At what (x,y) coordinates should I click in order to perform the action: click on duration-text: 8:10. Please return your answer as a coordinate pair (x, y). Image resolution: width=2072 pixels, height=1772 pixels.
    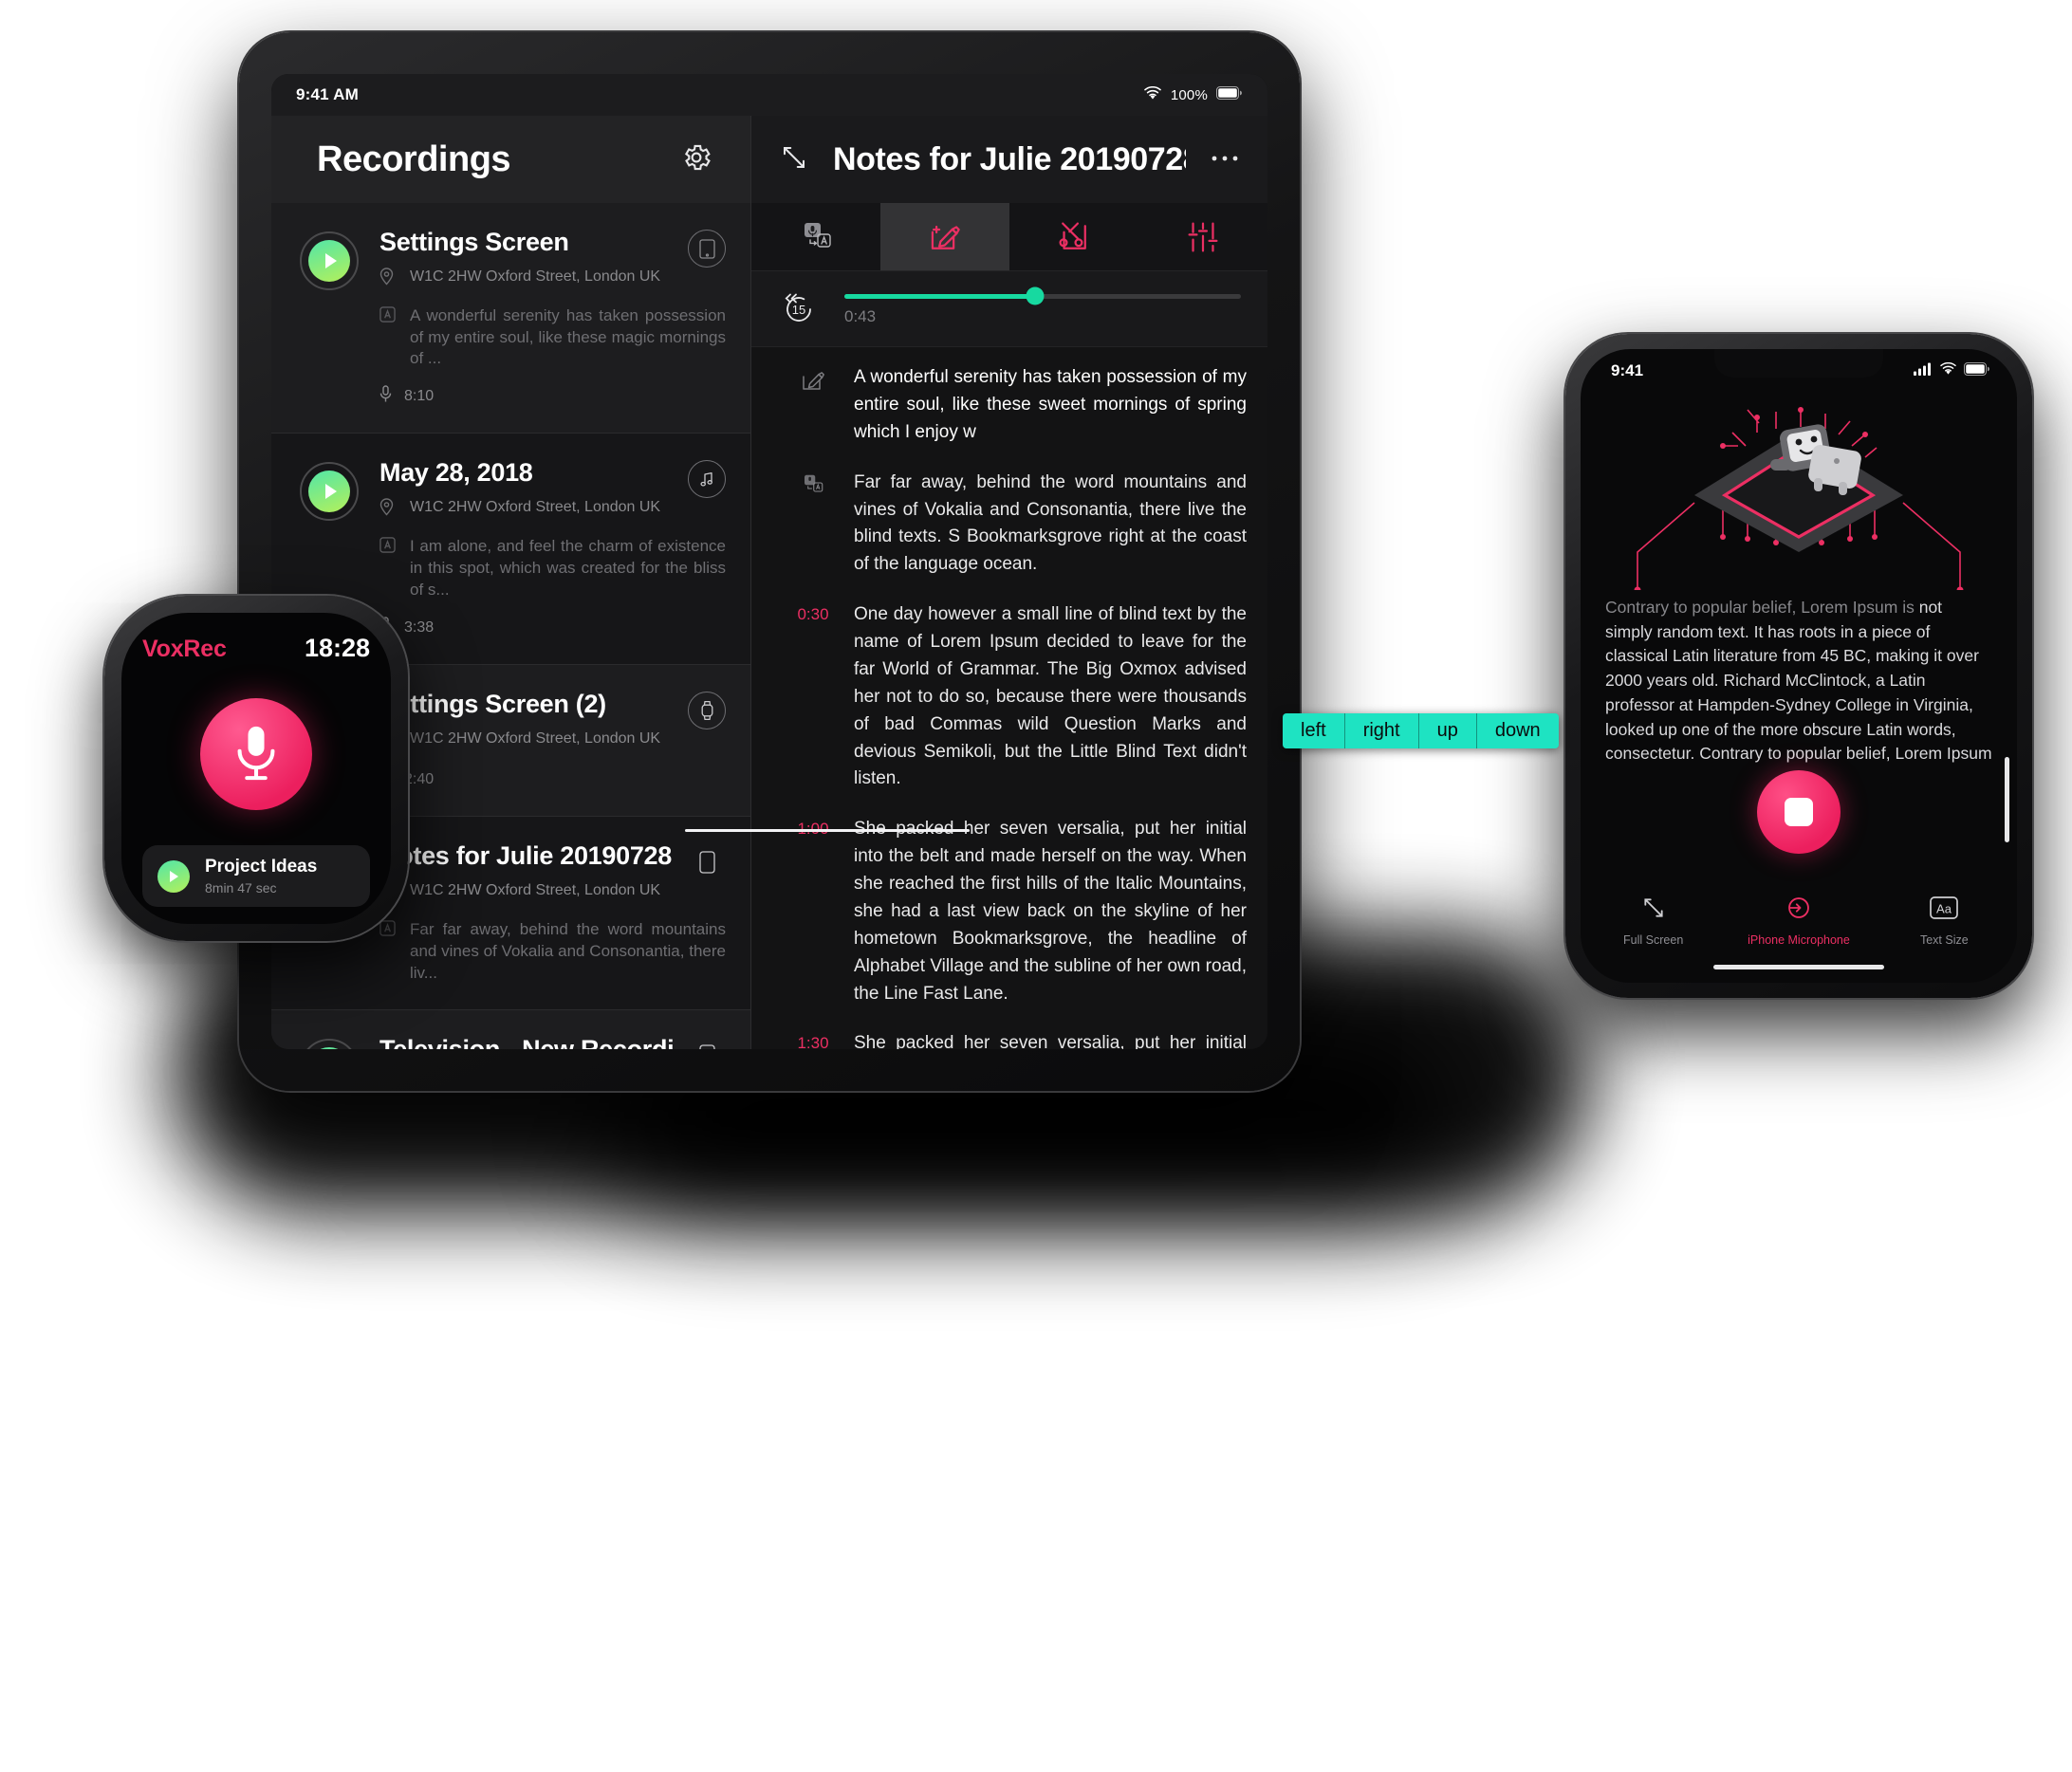
    Looking at the image, I should click on (419, 396).